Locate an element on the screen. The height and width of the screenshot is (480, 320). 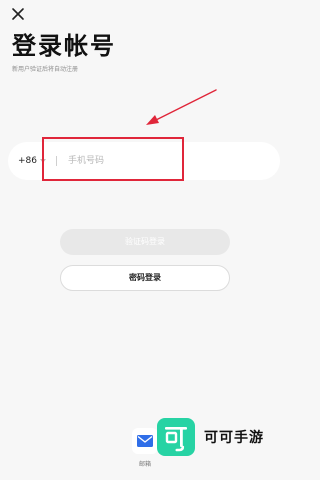
mail-icon-tile is located at coordinates (145, 441).